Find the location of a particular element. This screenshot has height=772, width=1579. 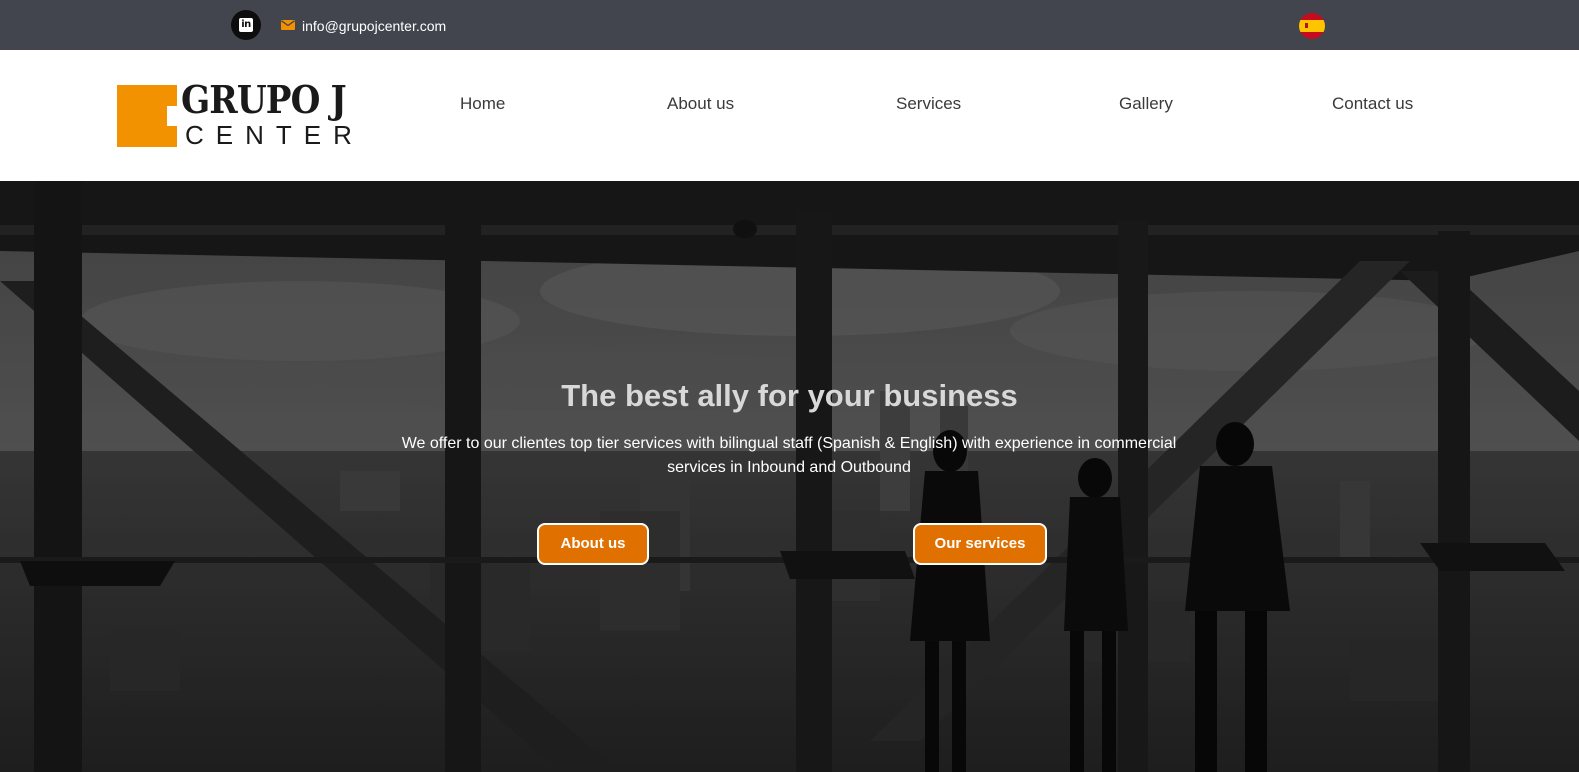

our-services-button: Our services is located at coordinates (980, 544).